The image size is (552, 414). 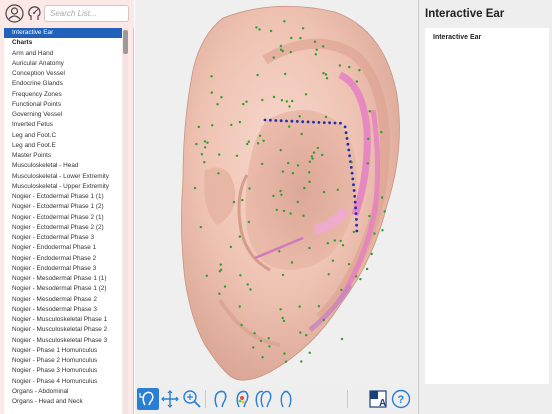 What do you see at coordinates (63, 382) in the screenshot?
I see `list-item: Nogier - Phase 4 Homunculus` at bounding box center [63, 382].